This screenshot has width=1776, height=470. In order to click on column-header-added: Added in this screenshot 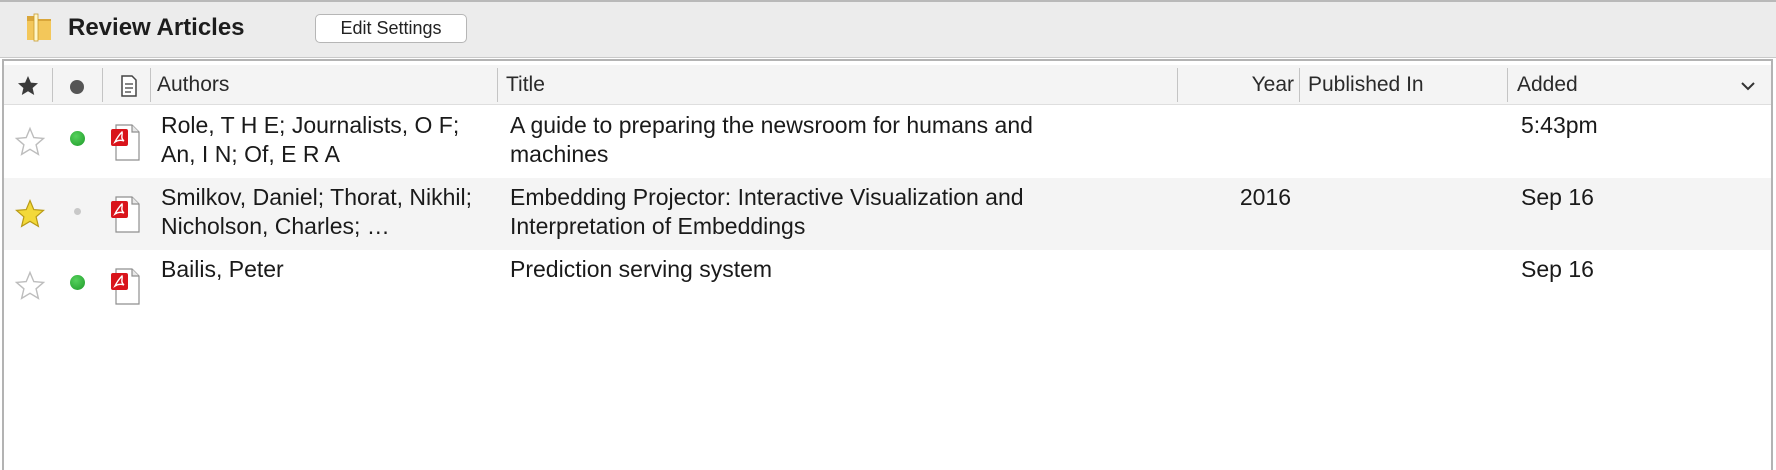, I will do `click(1547, 85)`.